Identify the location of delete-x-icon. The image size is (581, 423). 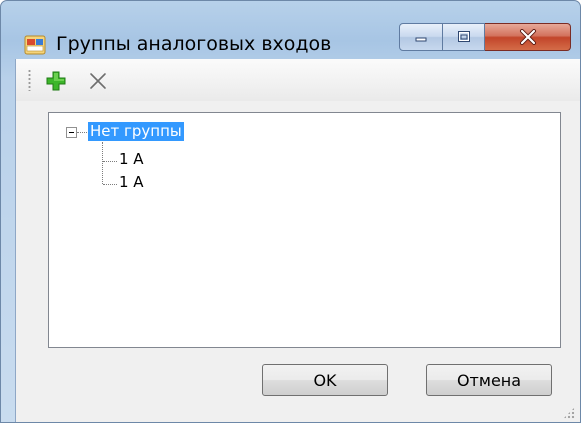
(98, 81).